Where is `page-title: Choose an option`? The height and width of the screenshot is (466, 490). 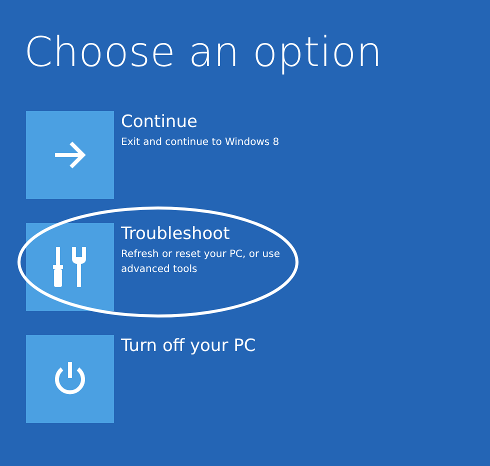
page-title: Choose an option is located at coordinates (204, 52).